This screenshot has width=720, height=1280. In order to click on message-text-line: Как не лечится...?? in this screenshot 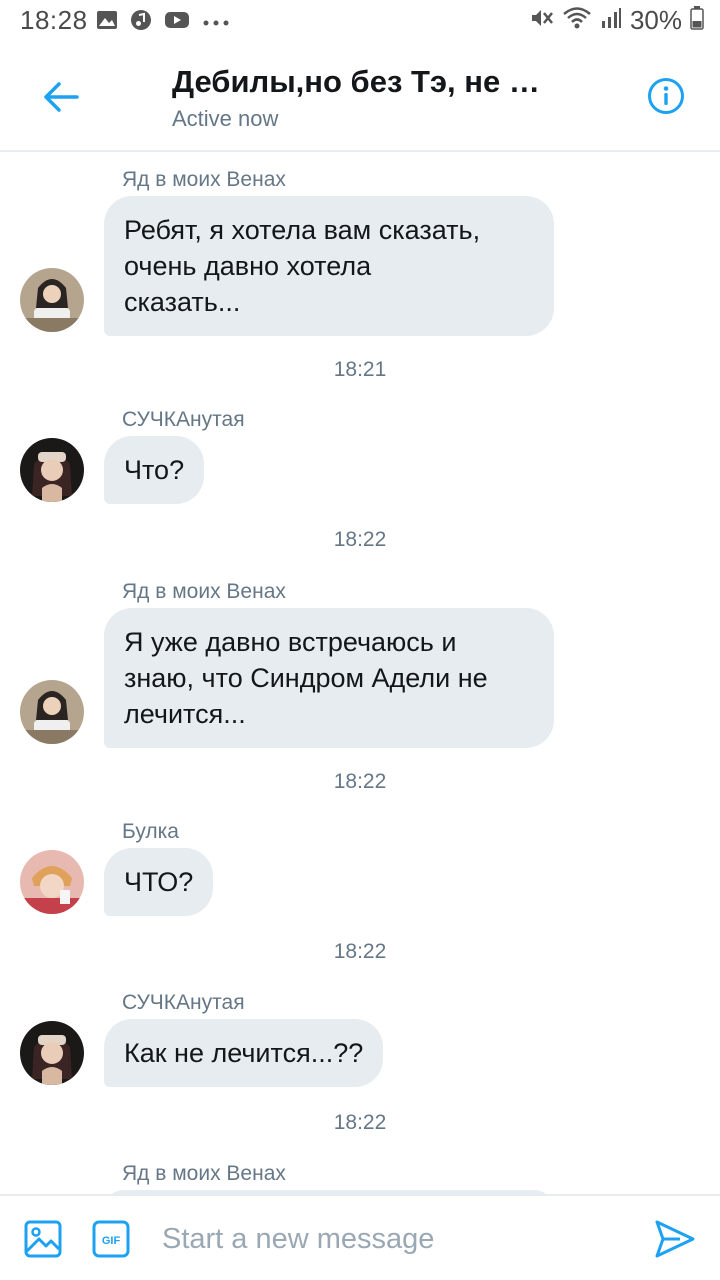, I will do `click(244, 1053)`.